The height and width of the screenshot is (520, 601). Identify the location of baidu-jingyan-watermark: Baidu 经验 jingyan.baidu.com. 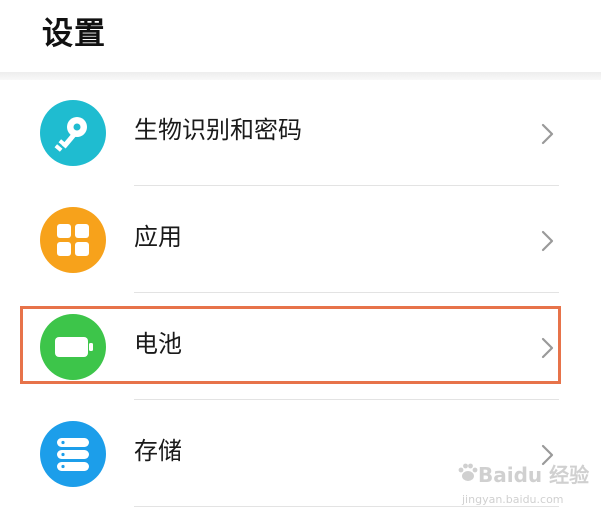
(526, 485).